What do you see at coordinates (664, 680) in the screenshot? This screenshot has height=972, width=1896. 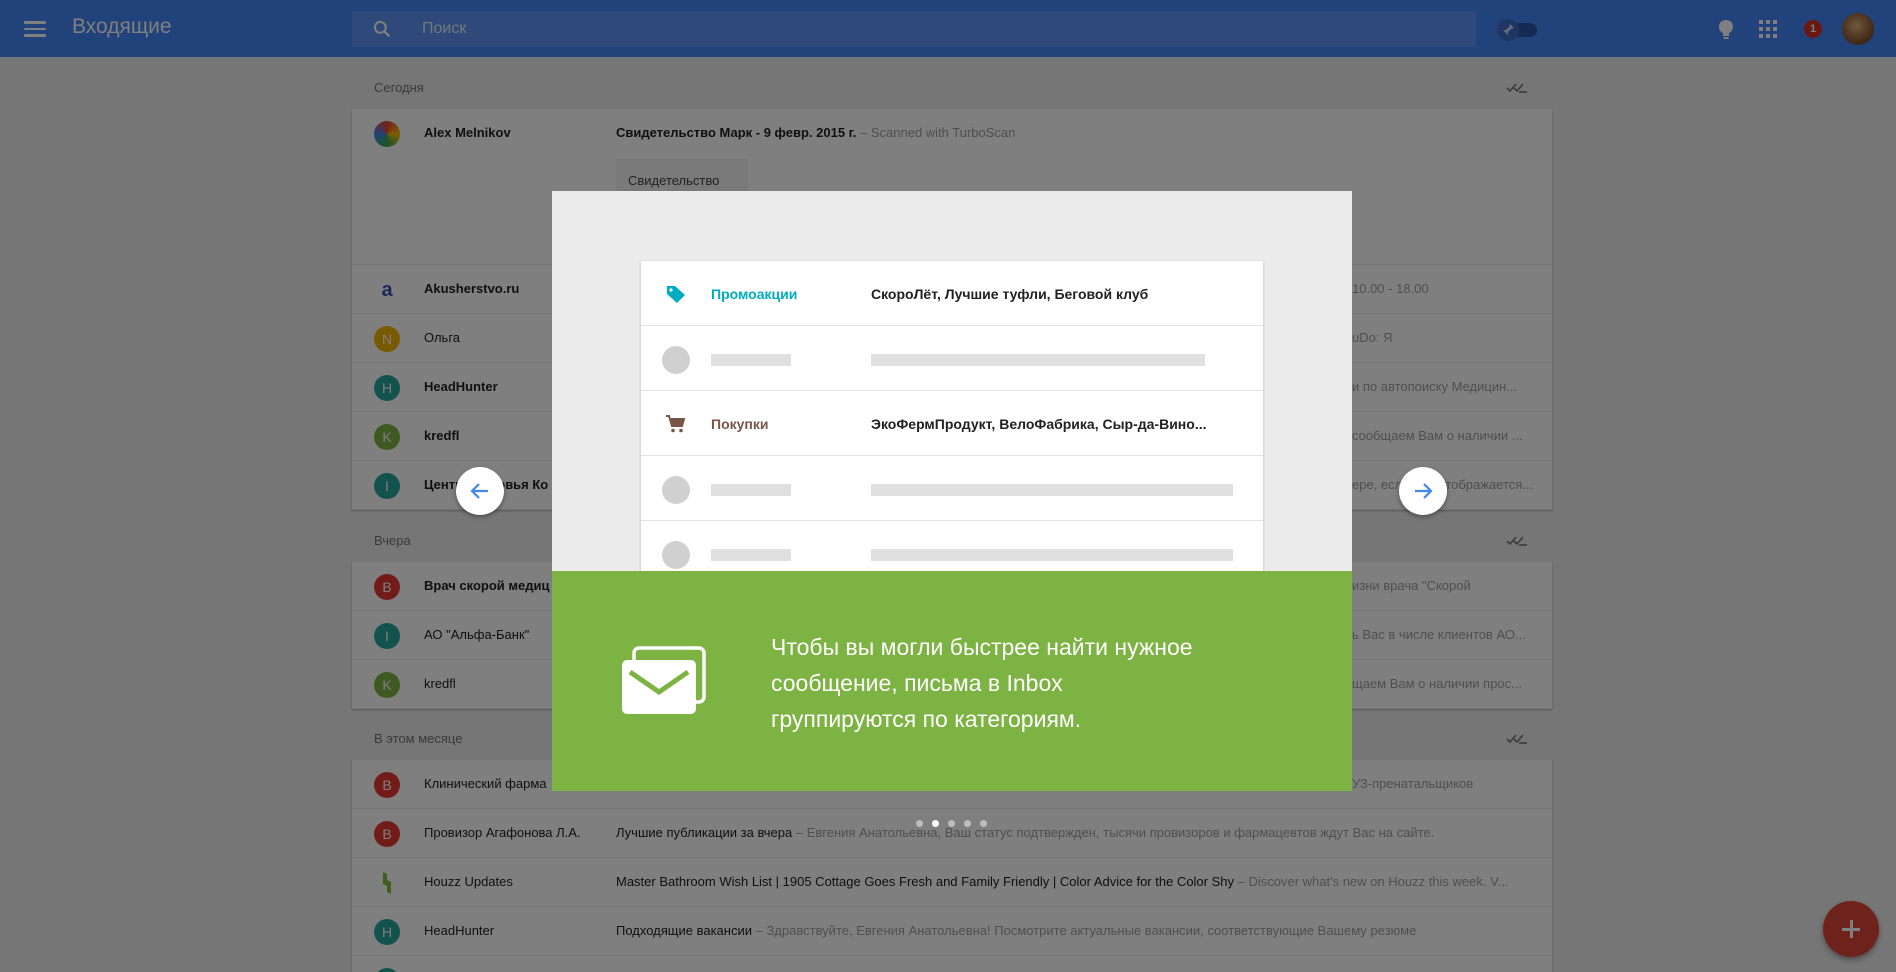 I see `bundle-mail-icon` at bounding box center [664, 680].